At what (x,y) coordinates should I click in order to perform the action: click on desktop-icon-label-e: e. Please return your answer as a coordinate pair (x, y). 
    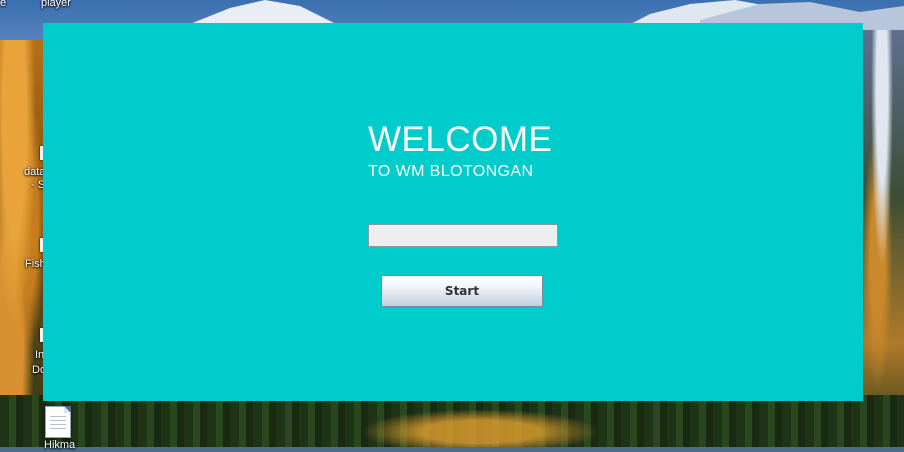
    Looking at the image, I should click on (3, 5).